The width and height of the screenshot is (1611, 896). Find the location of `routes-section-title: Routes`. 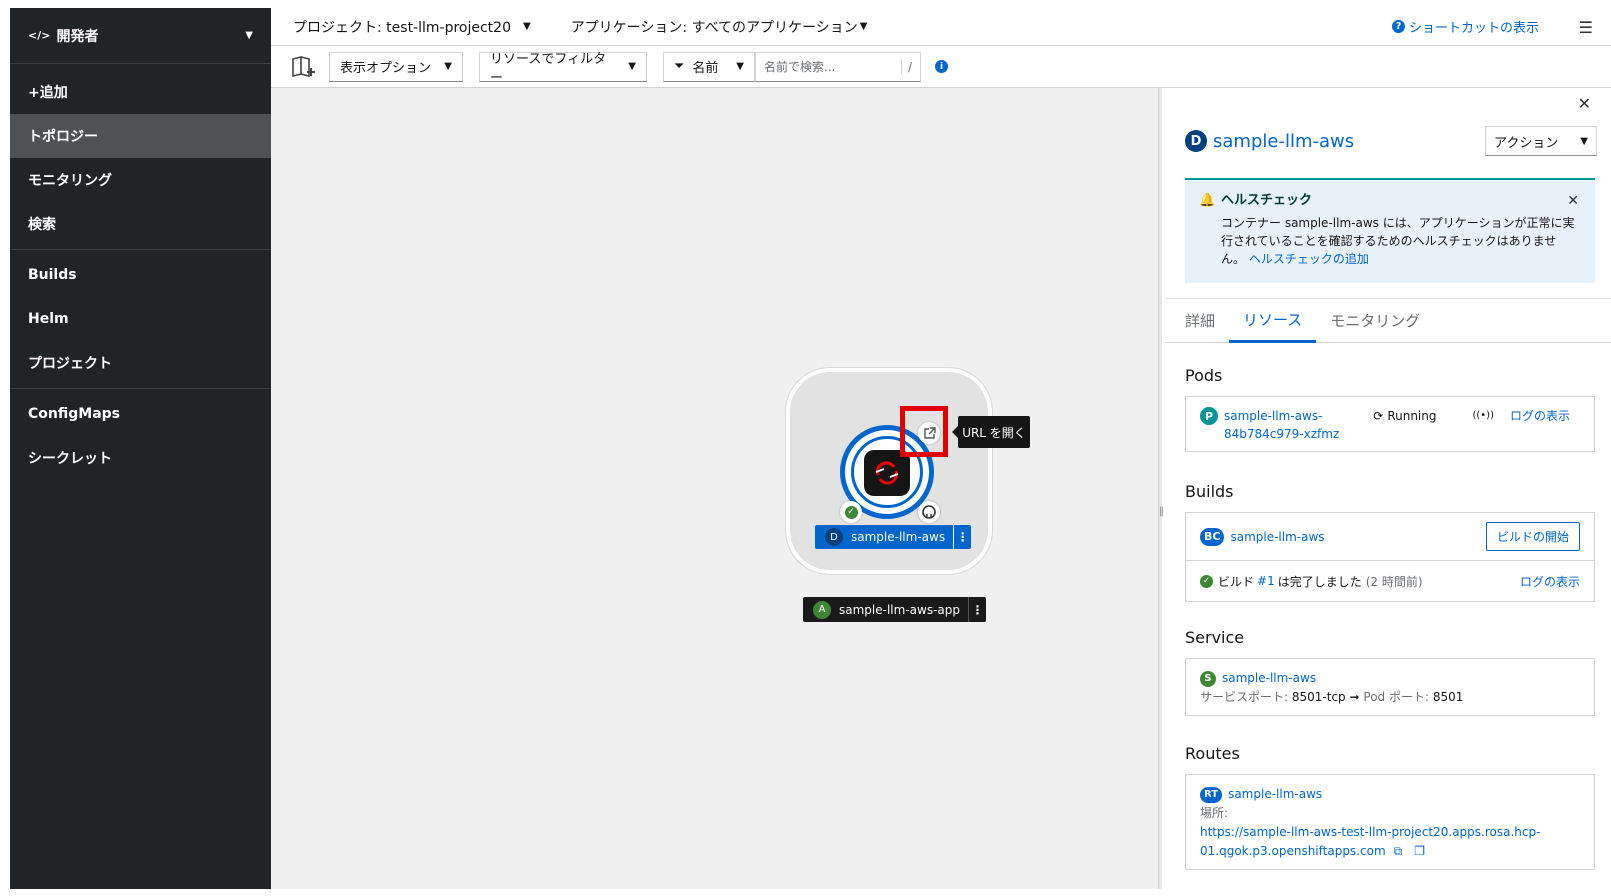

routes-section-title: Routes is located at coordinates (1212, 753).